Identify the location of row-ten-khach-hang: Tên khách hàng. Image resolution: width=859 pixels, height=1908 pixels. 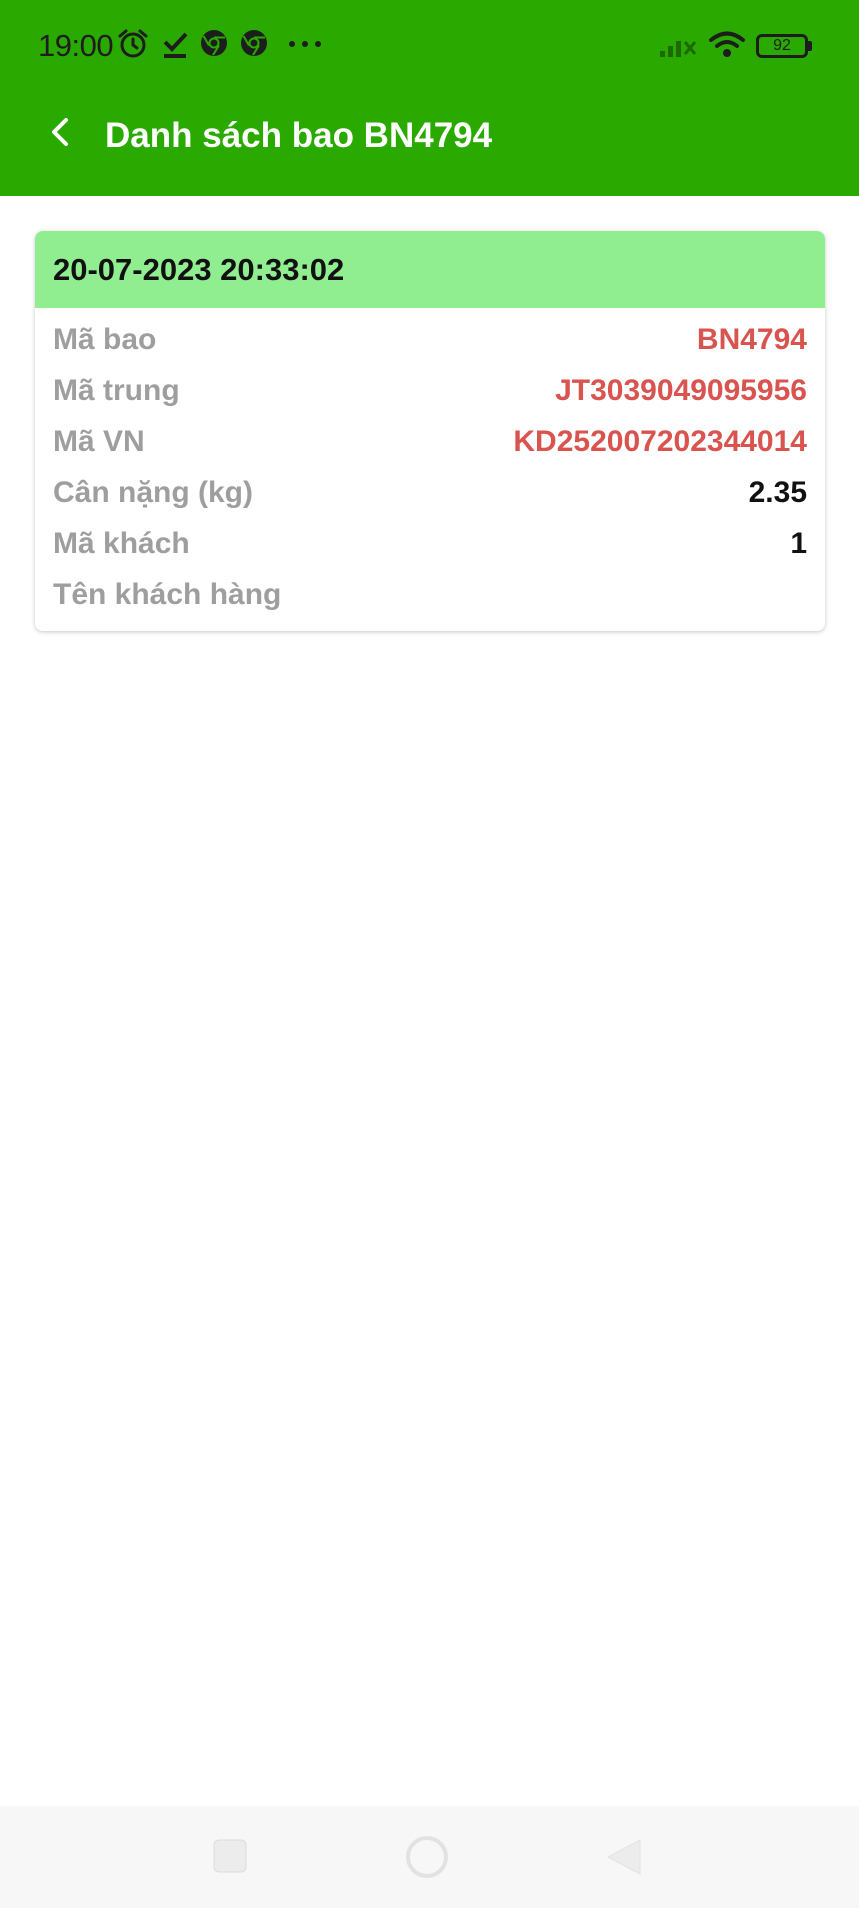
(430, 594).